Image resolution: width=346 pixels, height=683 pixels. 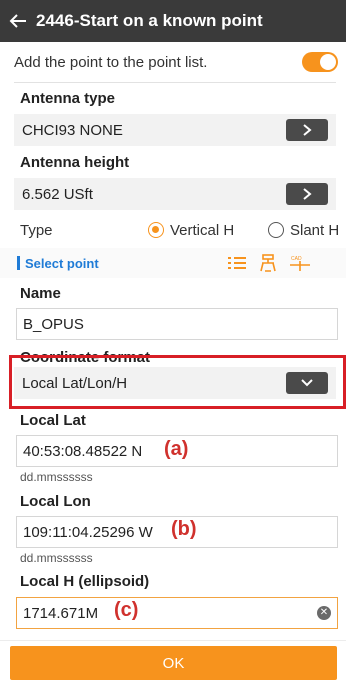 I want to click on add-point-row: Add the point to the point list., so click(x=173, y=62).